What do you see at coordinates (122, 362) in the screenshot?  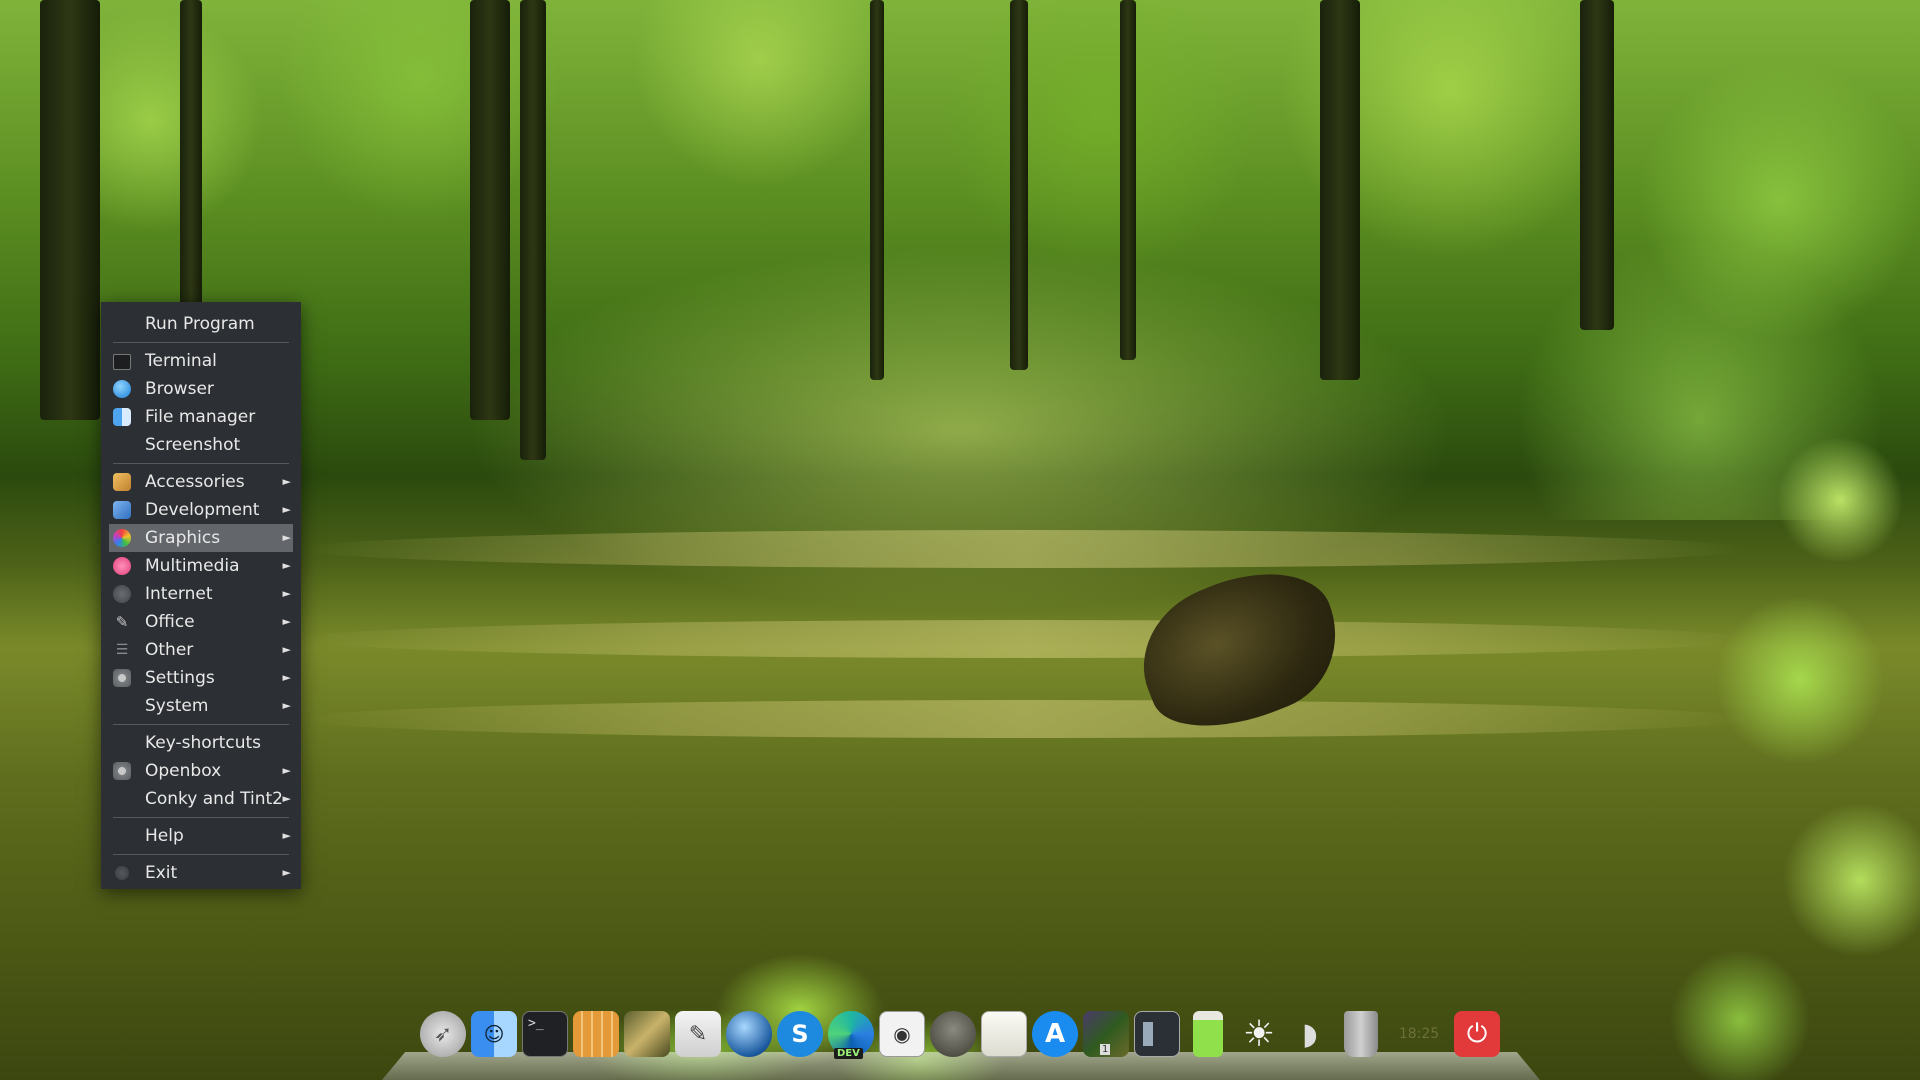 I see `terminal-icon` at bounding box center [122, 362].